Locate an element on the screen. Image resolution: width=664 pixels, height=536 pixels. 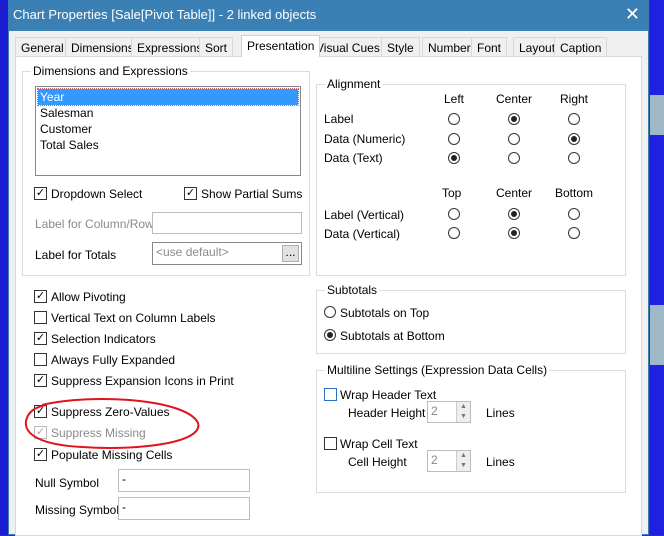
col-vcenter: Center is located at coordinates (514, 193).